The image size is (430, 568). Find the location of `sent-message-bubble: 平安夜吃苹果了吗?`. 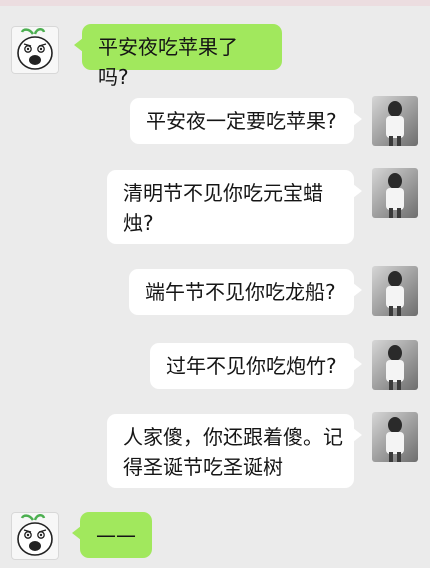

sent-message-bubble: 平安夜吃苹果了吗? is located at coordinates (178, 56).